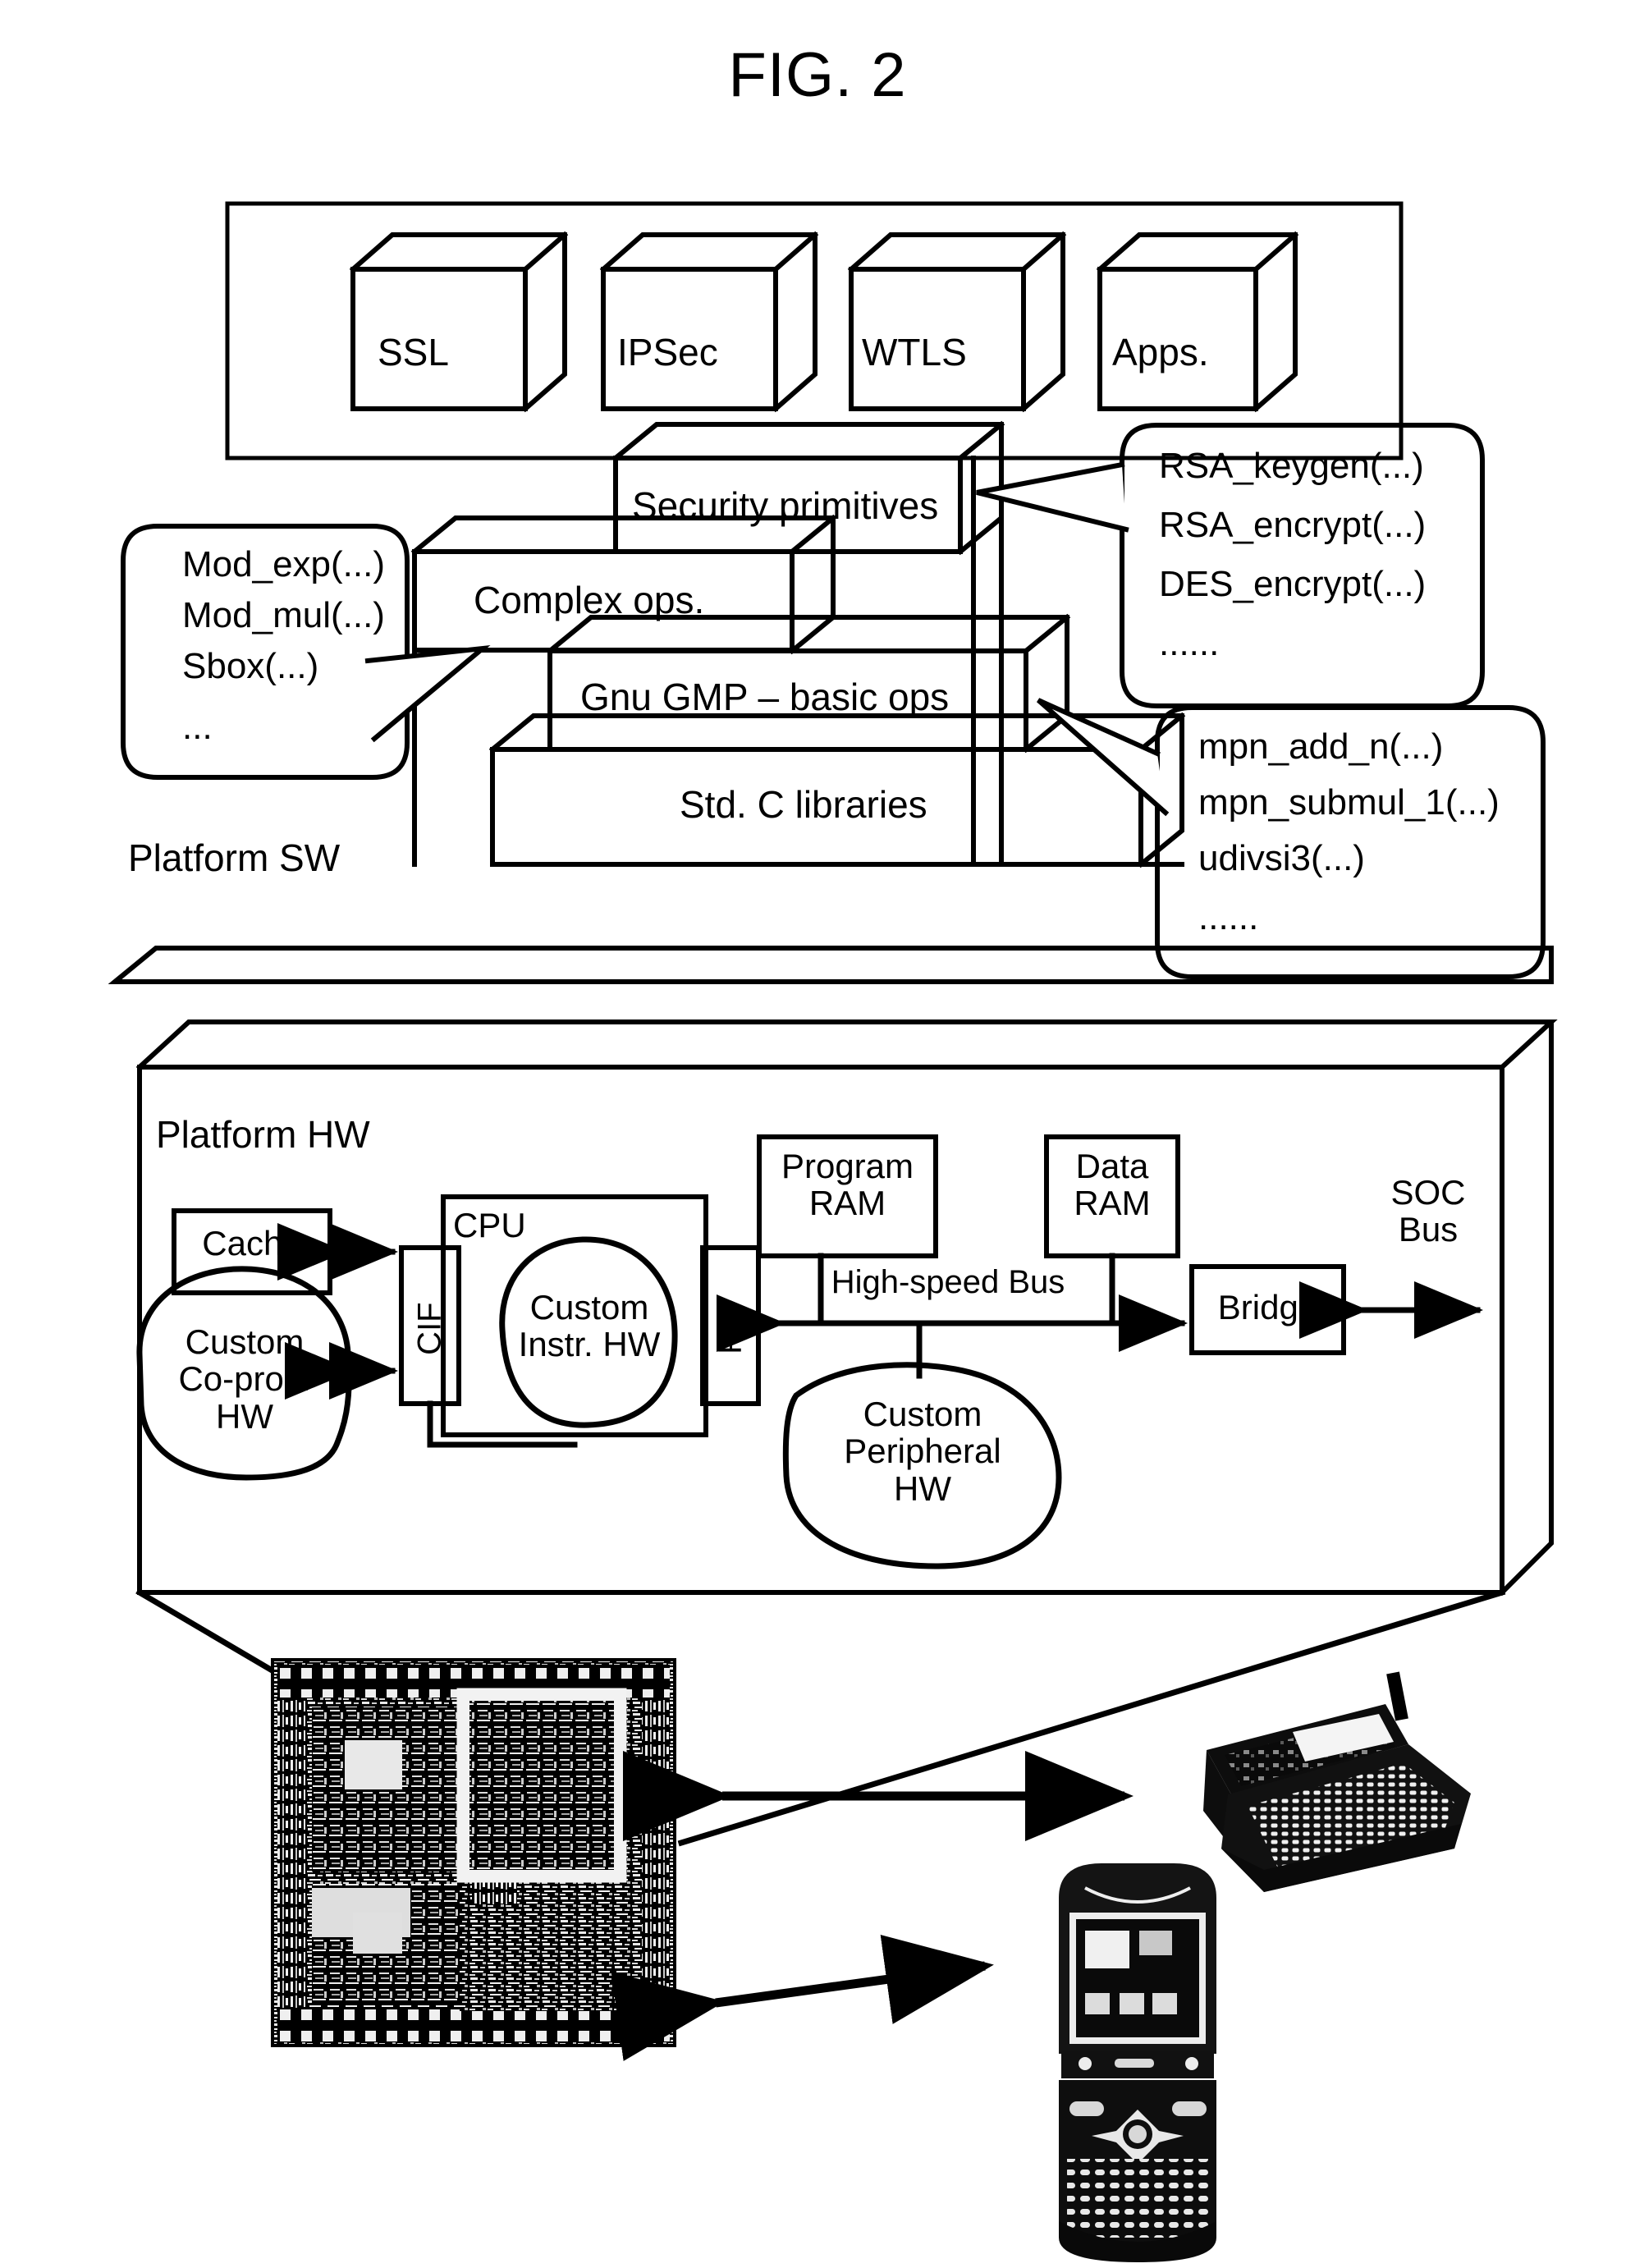  Describe the element at coordinates (730, 1328) in the screenshot. I see `hw-label-pif: PIF` at that location.